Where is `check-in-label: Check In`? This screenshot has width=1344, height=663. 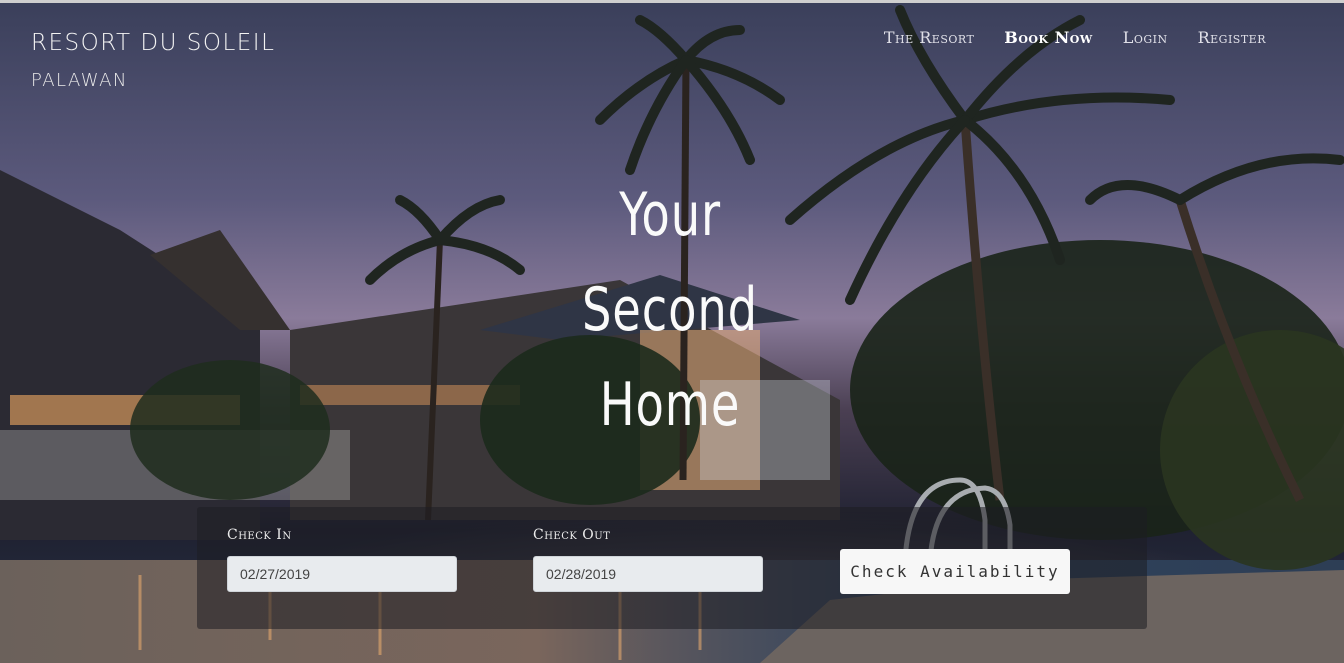
check-in-label: Check In is located at coordinates (259, 535).